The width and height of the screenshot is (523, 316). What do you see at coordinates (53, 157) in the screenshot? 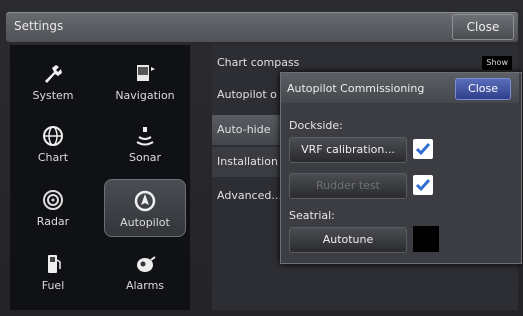
I see `category-label: Chart` at bounding box center [53, 157].